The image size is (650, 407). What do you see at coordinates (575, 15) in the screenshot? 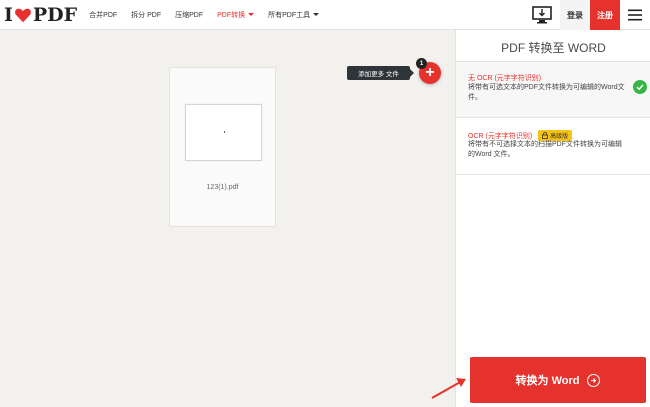
I see `login-link: 登录` at bounding box center [575, 15].